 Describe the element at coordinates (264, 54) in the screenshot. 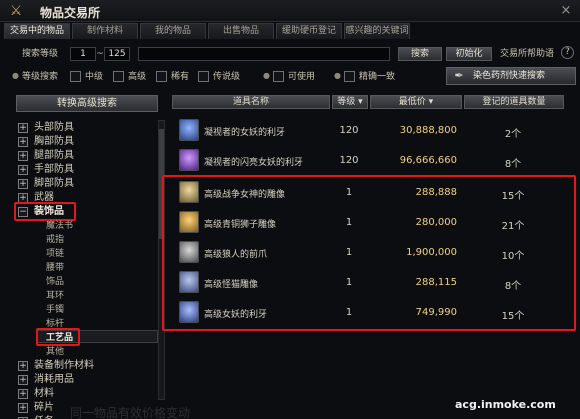

I see `search-input` at that location.